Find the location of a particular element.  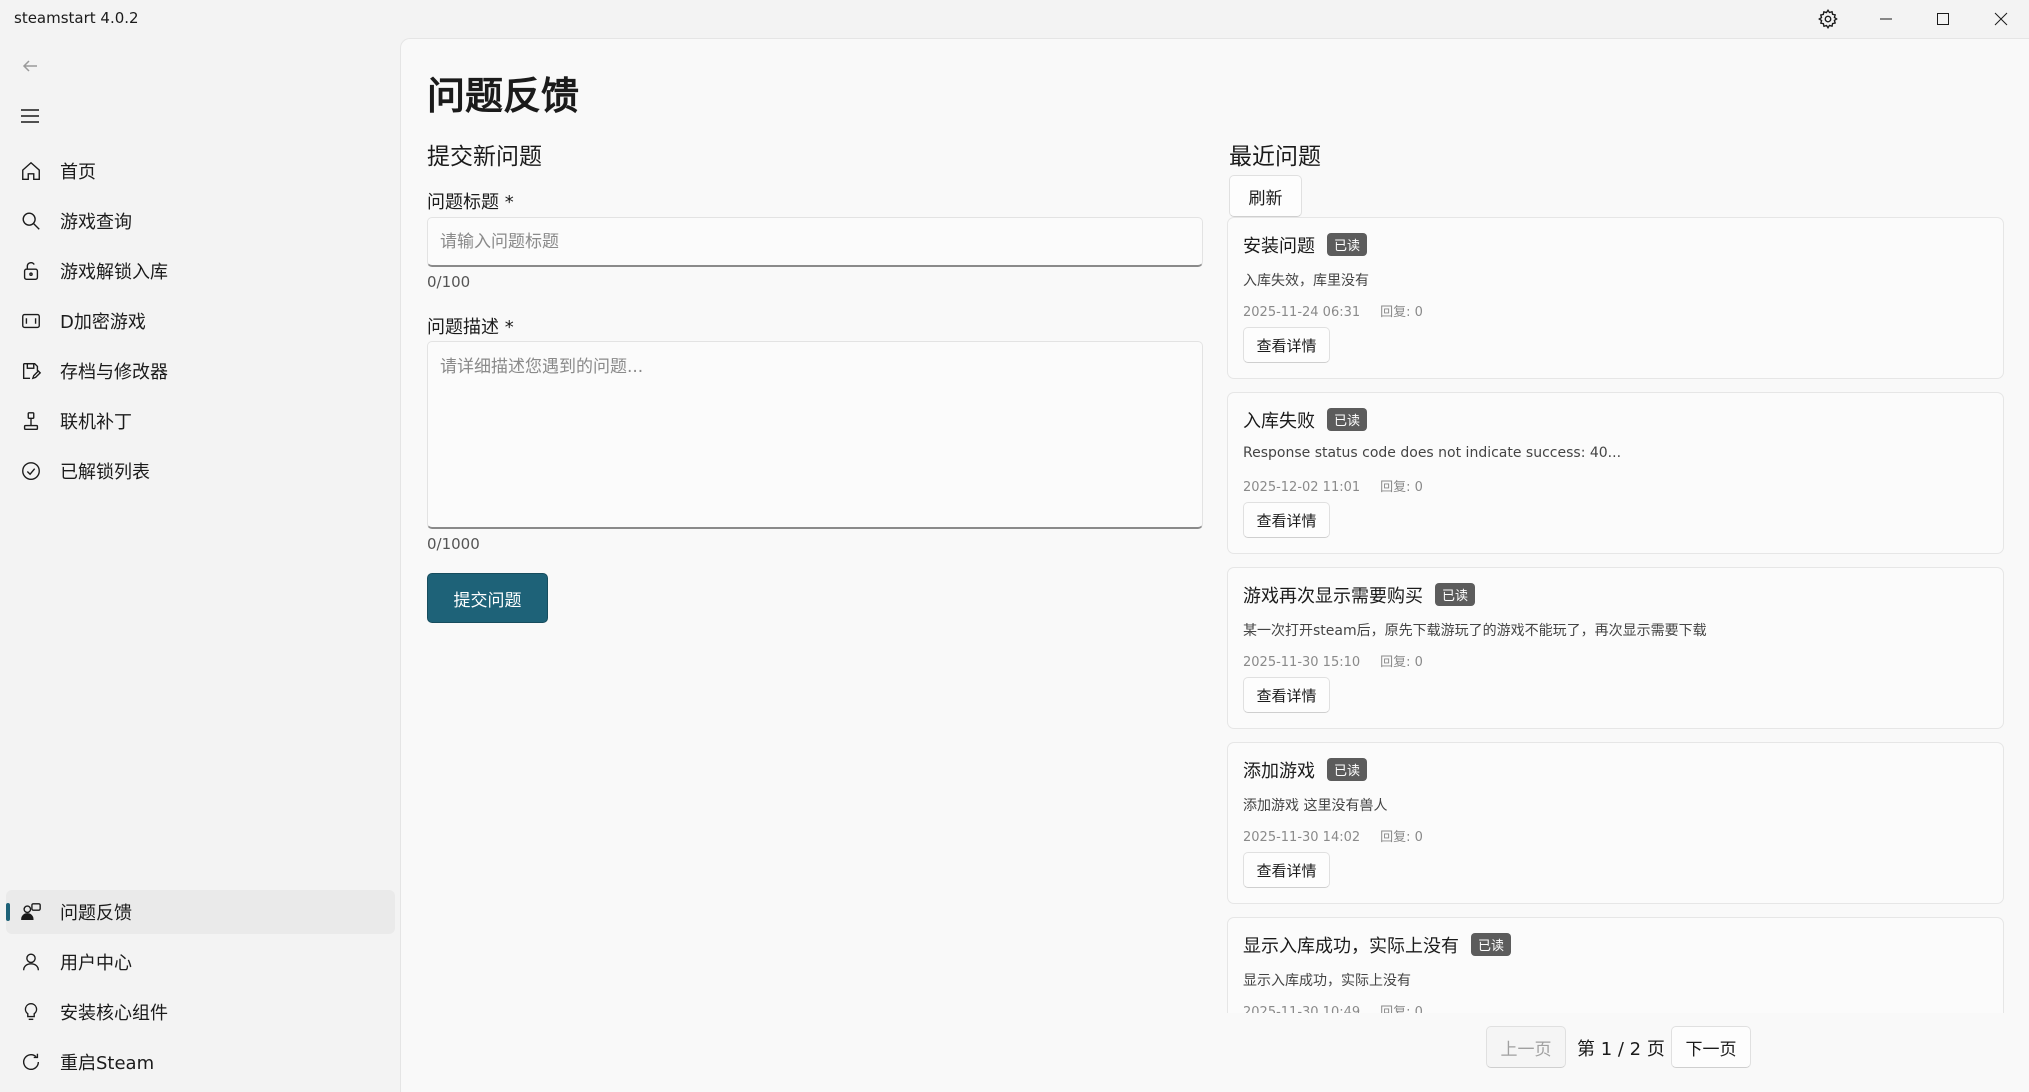

nav-item-label: 用户中心 is located at coordinates (96, 963).